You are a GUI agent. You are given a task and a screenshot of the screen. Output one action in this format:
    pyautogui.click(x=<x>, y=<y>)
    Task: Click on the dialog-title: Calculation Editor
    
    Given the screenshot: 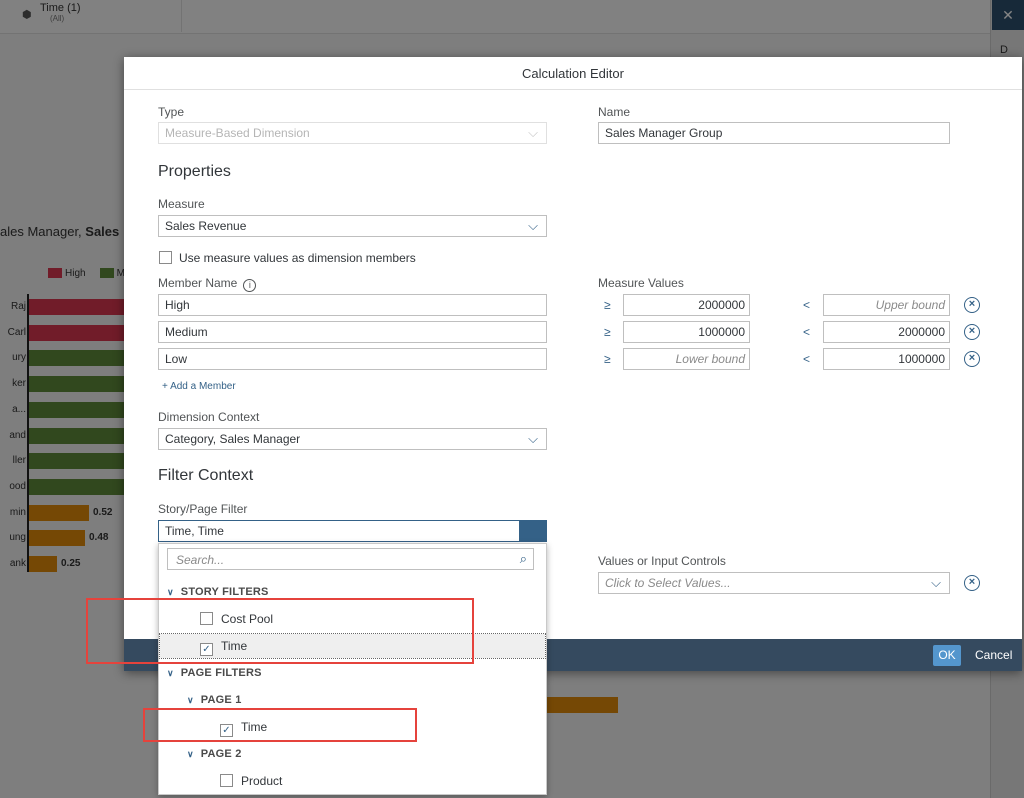 What is the action you would take?
    pyautogui.click(x=573, y=73)
    